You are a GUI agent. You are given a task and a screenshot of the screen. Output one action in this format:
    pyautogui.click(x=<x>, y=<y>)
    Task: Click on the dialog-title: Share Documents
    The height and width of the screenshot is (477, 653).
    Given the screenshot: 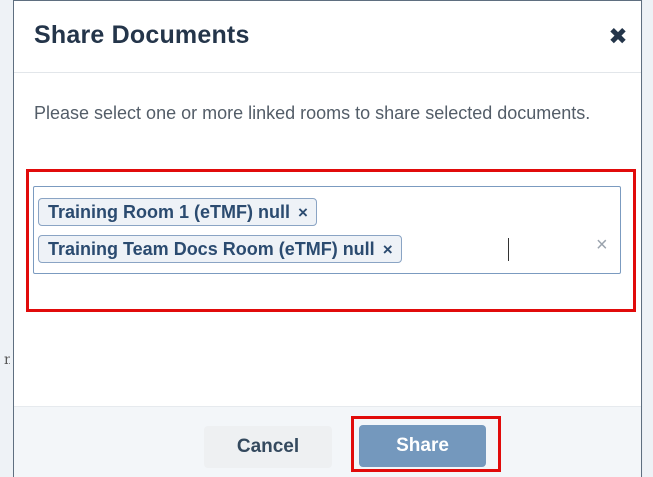 What is the action you would take?
    pyautogui.click(x=142, y=35)
    